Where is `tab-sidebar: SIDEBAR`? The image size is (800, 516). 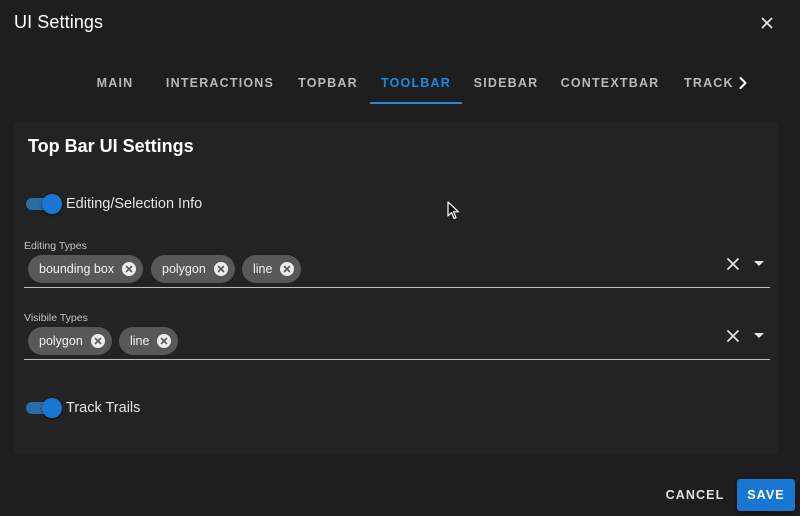 tab-sidebar: SIDEBAR is located at coordinates (506, 83).